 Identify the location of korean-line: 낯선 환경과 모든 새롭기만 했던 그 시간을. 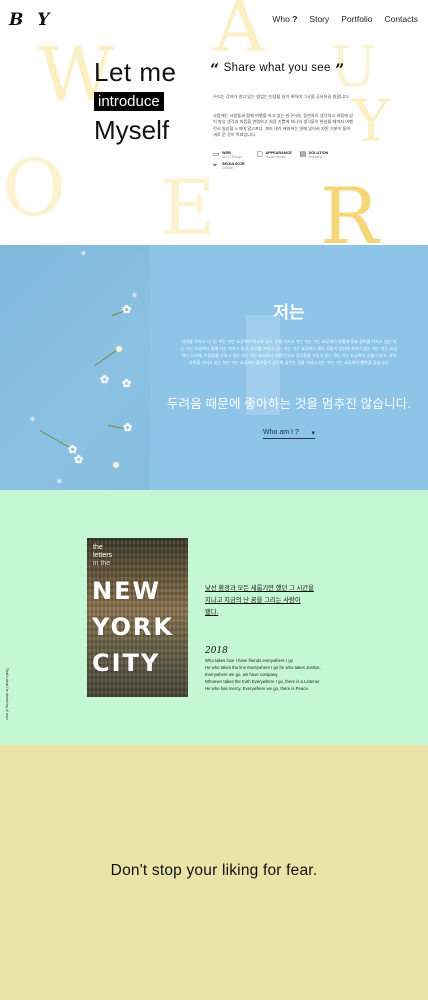
(259, 588).